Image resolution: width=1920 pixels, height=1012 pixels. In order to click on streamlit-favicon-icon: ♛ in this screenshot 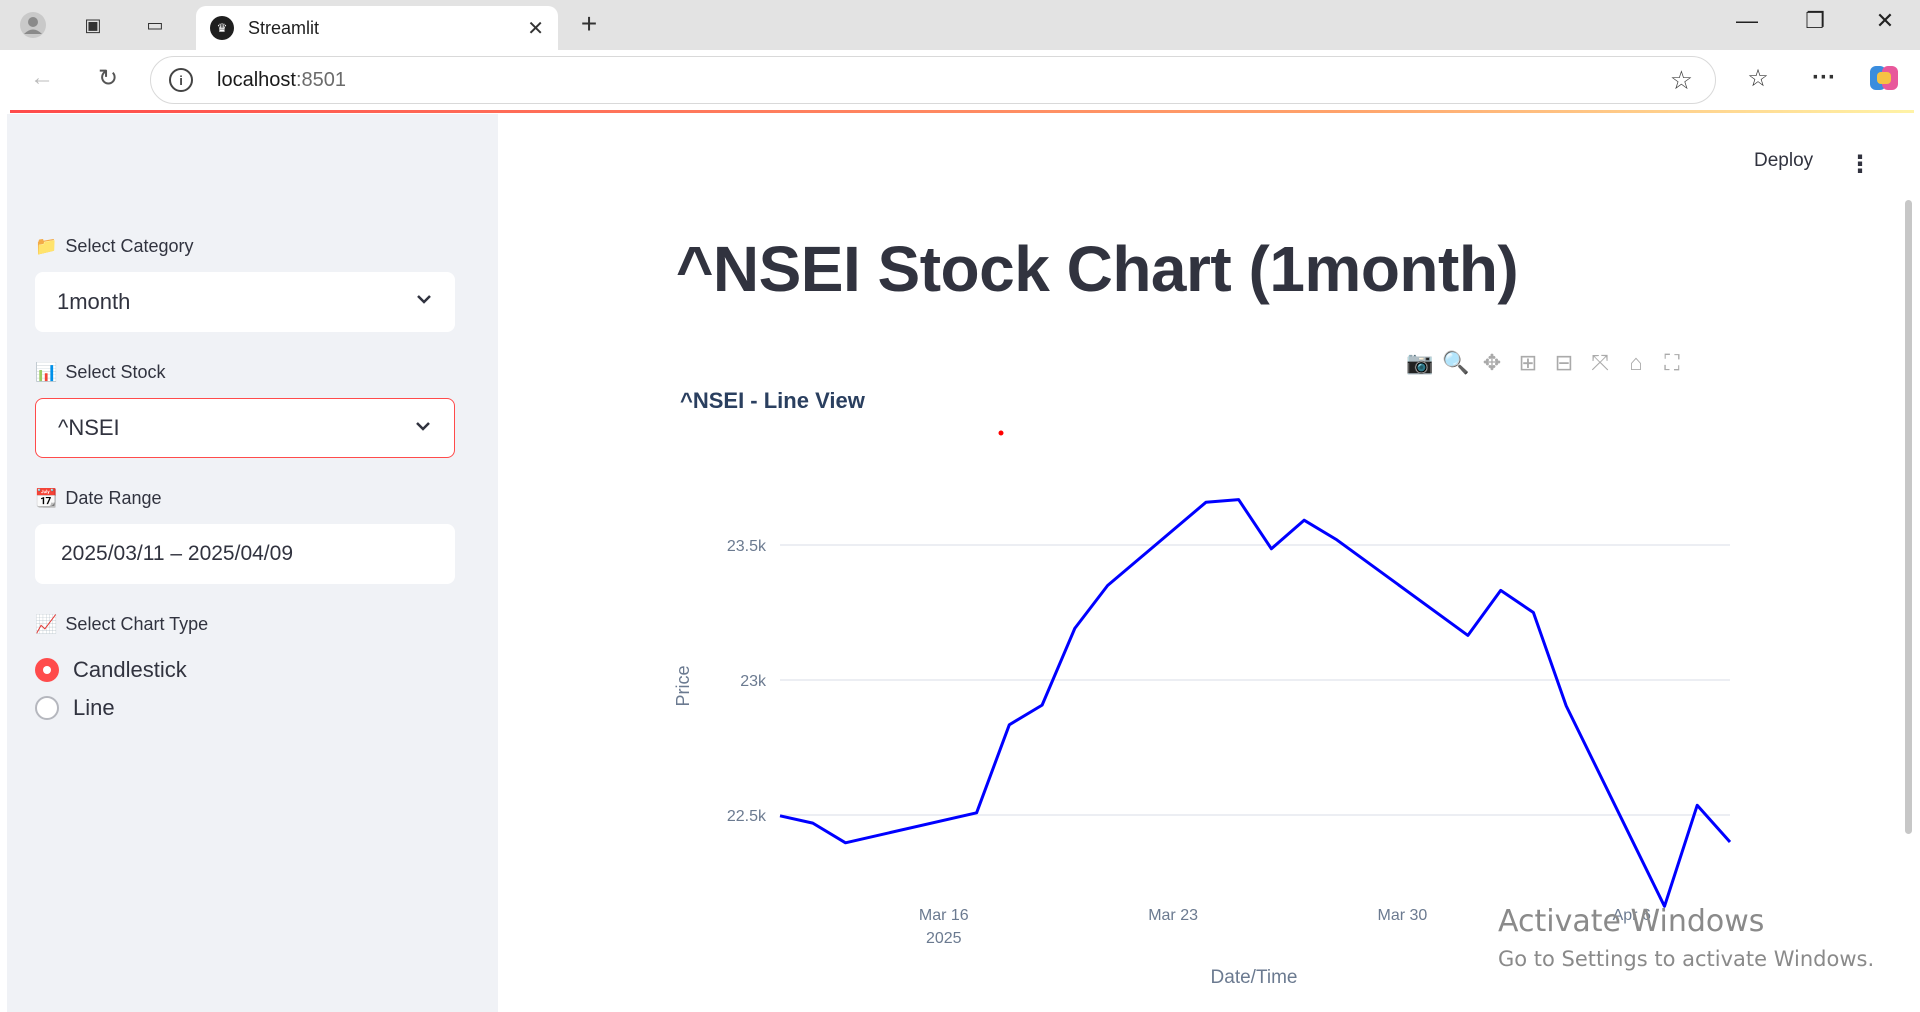, I will do `click(222, 28)`.